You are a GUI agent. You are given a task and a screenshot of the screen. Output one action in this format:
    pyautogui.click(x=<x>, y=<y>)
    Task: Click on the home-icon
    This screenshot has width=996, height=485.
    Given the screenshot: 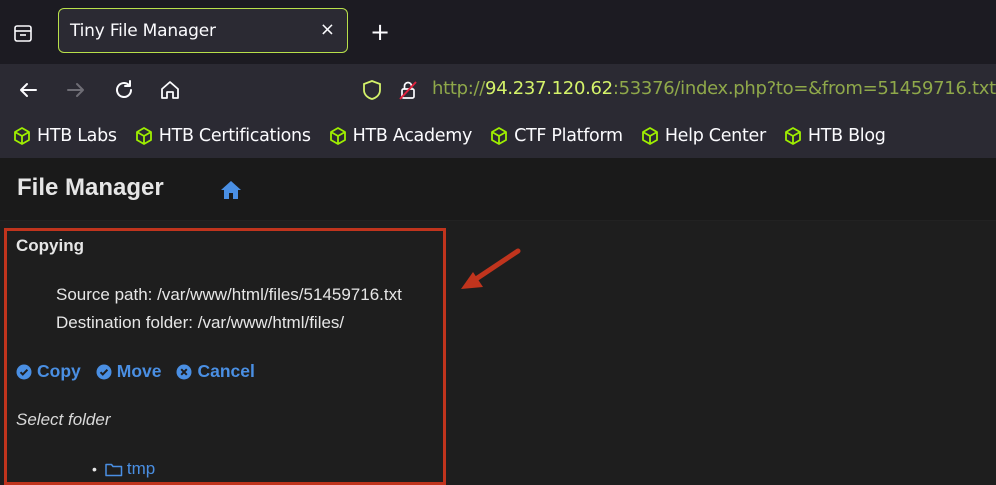 What is the action you would take?
    pyautogui.click(x=231, y=192)
    